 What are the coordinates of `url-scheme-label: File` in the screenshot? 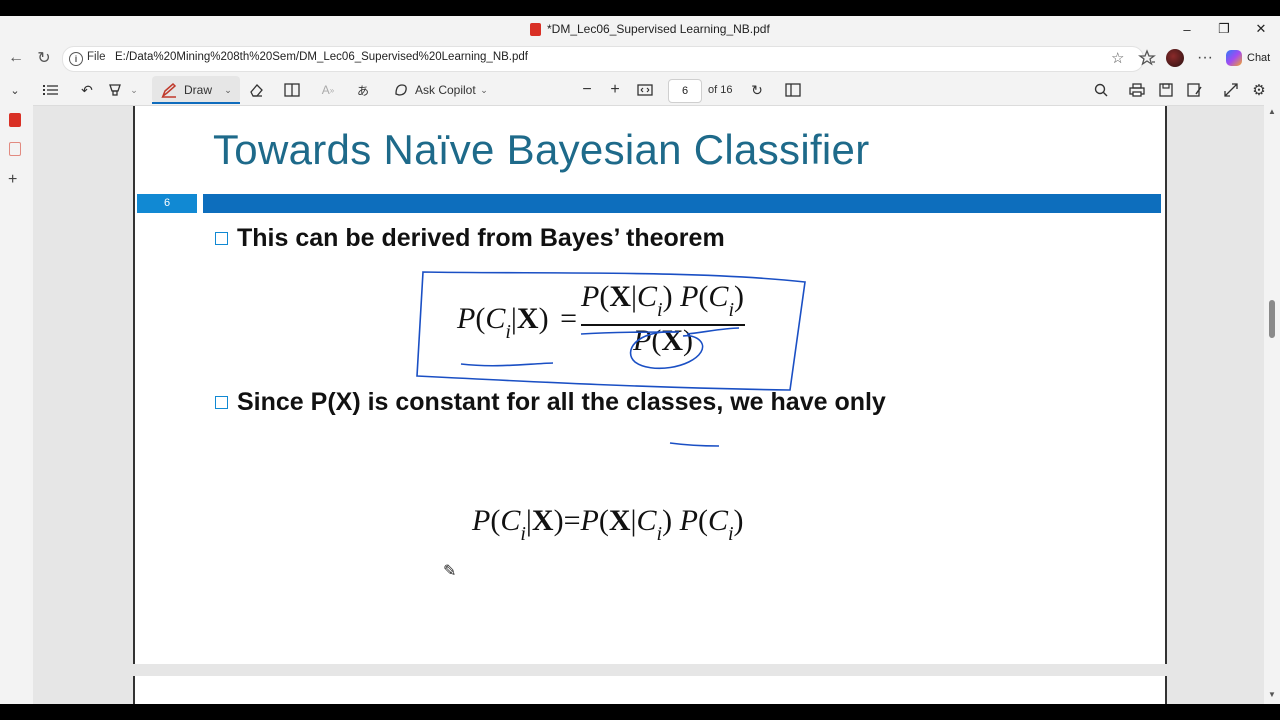 It's located at (96, 57).